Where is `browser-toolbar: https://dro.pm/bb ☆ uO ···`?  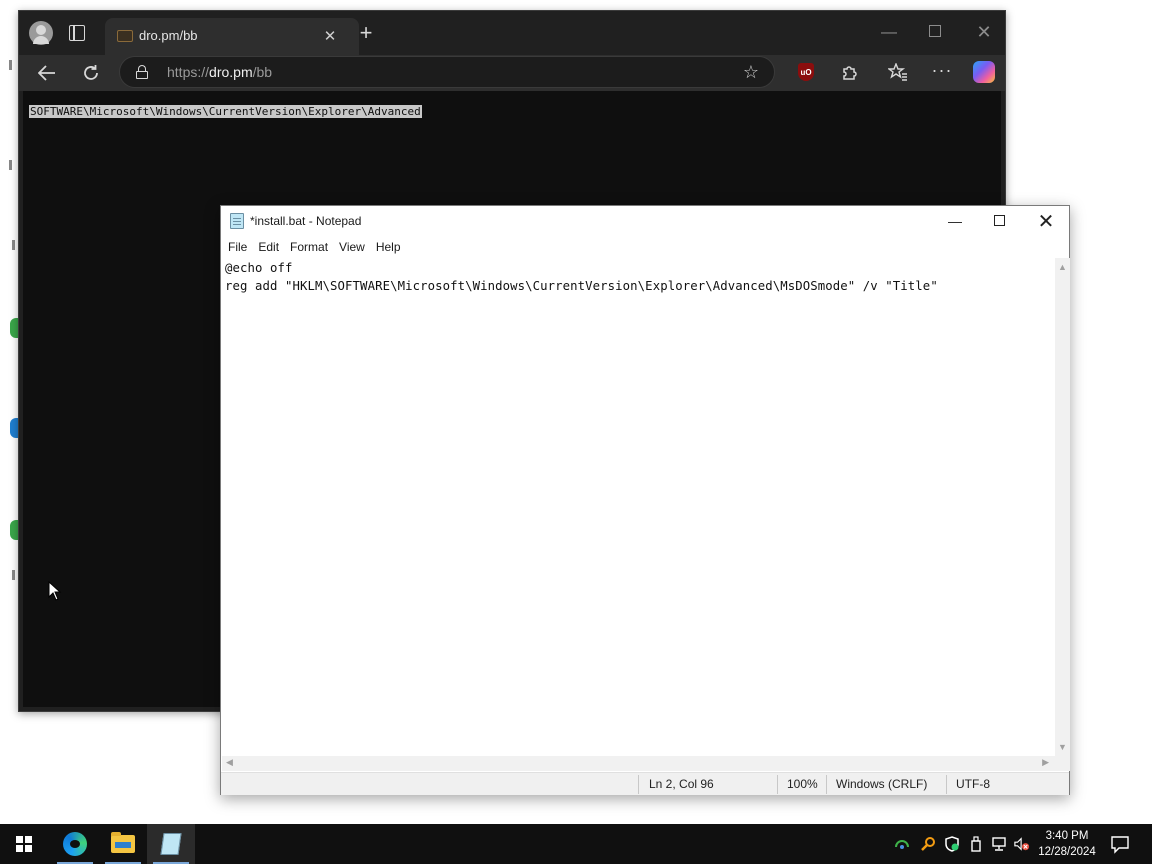
browser-toolbar: https://dro.pm/bb ☆ uO ··· is located at coordinates (512, 73).